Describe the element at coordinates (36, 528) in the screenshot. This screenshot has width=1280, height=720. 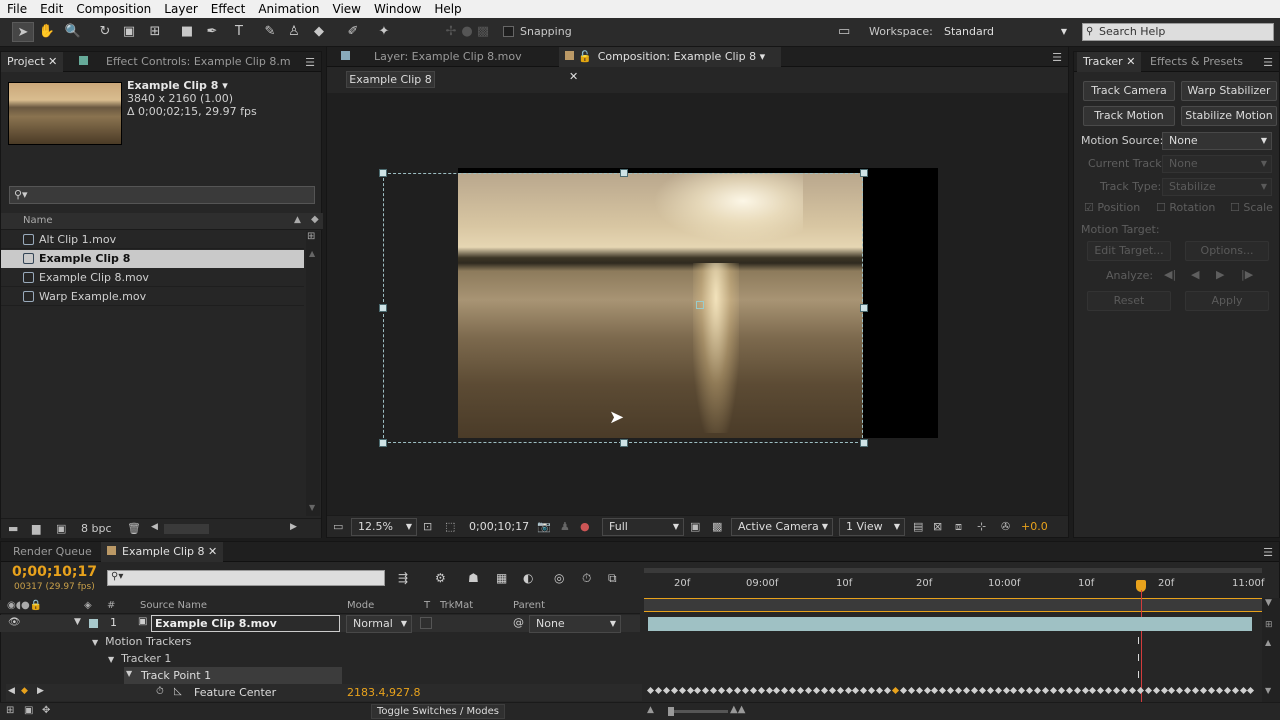
I see `new-folder-icon: ▆` at that location.